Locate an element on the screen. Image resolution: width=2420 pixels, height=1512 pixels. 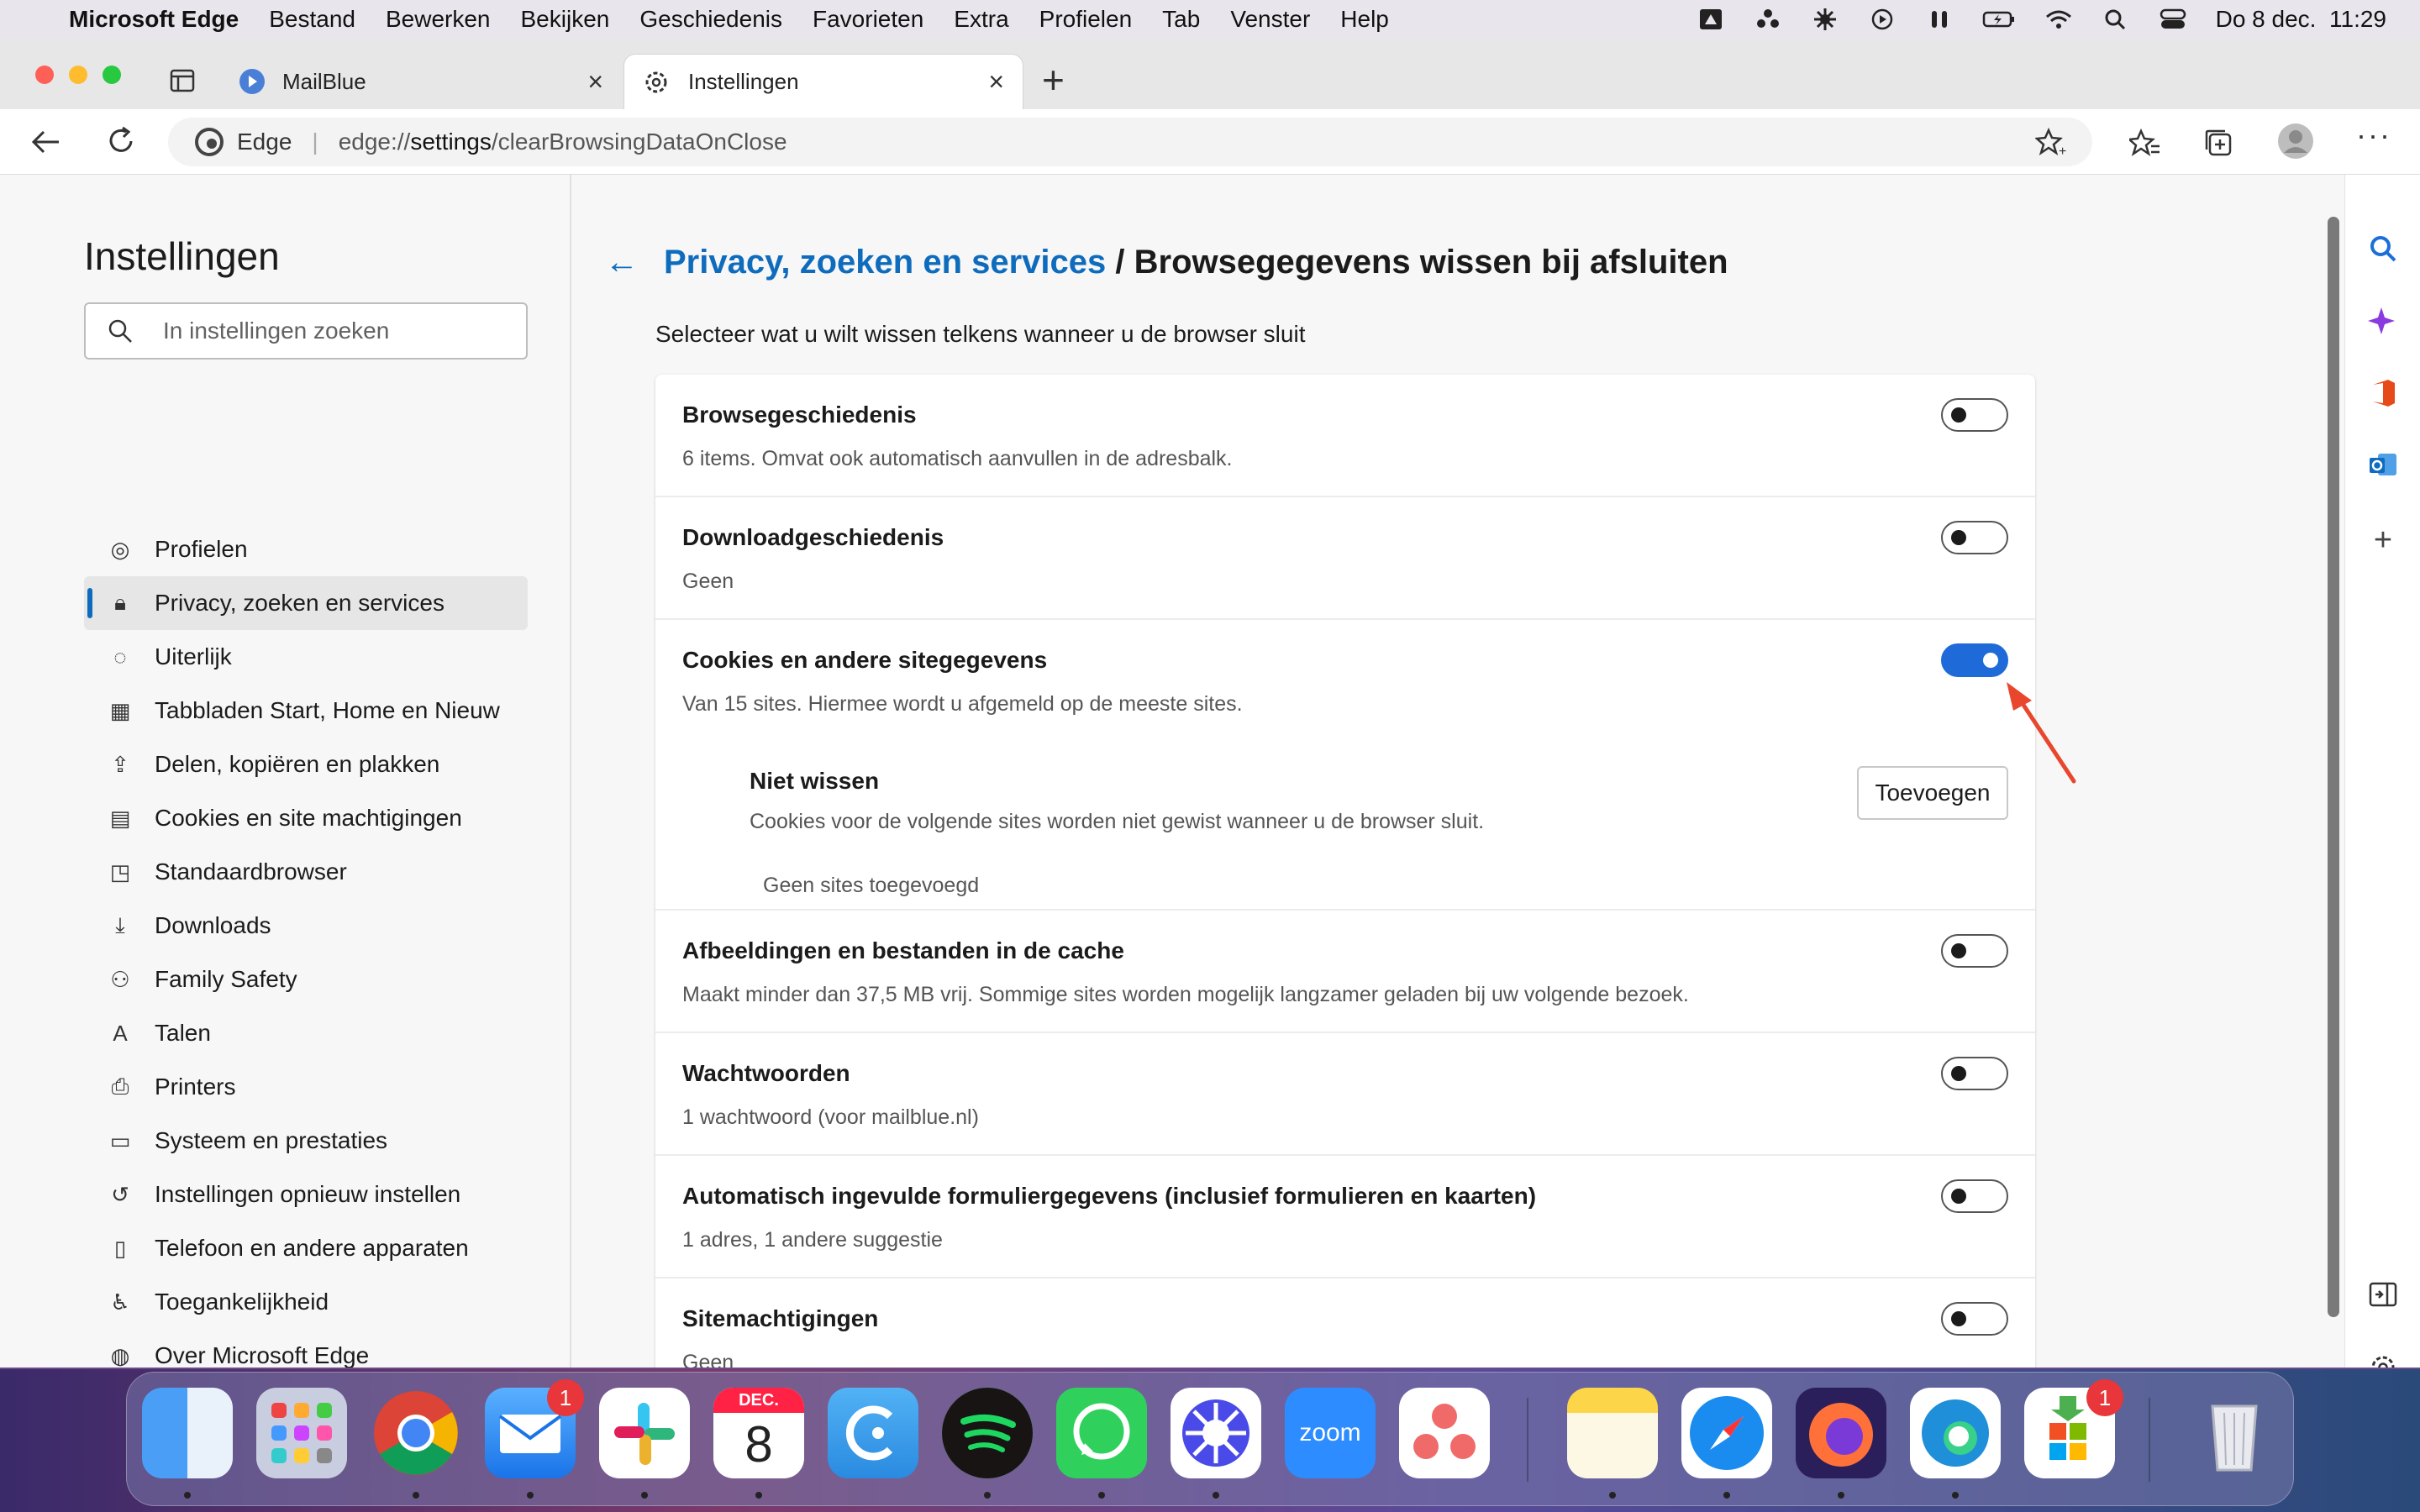
favorites-icon is located at coordinates (2145, 143).